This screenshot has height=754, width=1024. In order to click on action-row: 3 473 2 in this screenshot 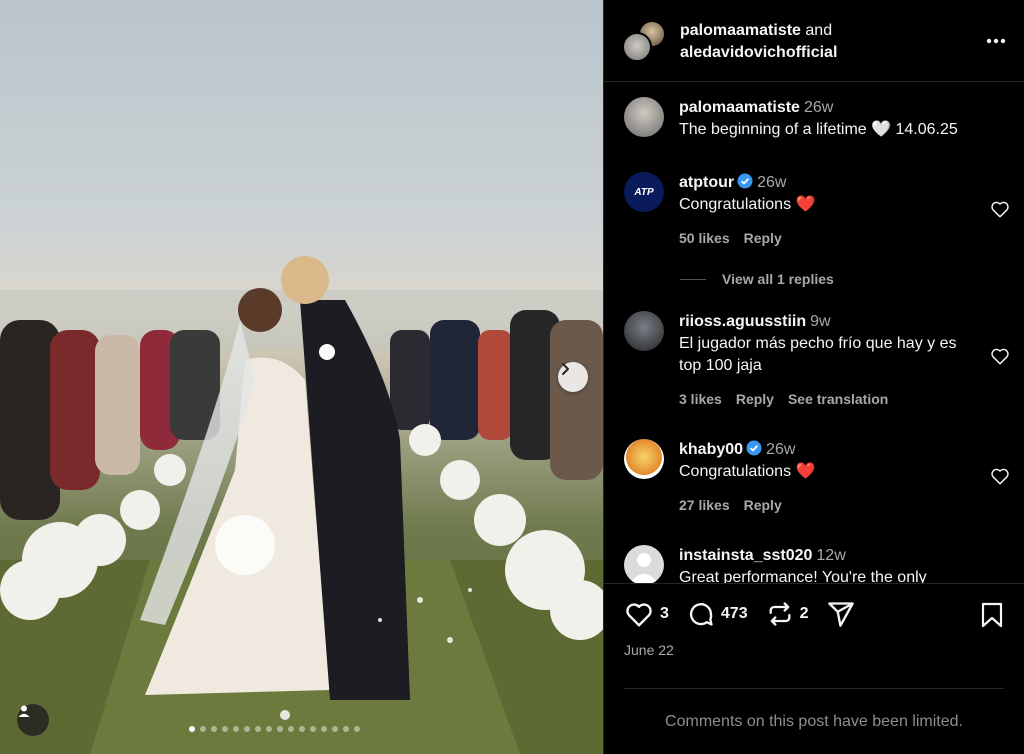, I will do `click(748, 614)`.